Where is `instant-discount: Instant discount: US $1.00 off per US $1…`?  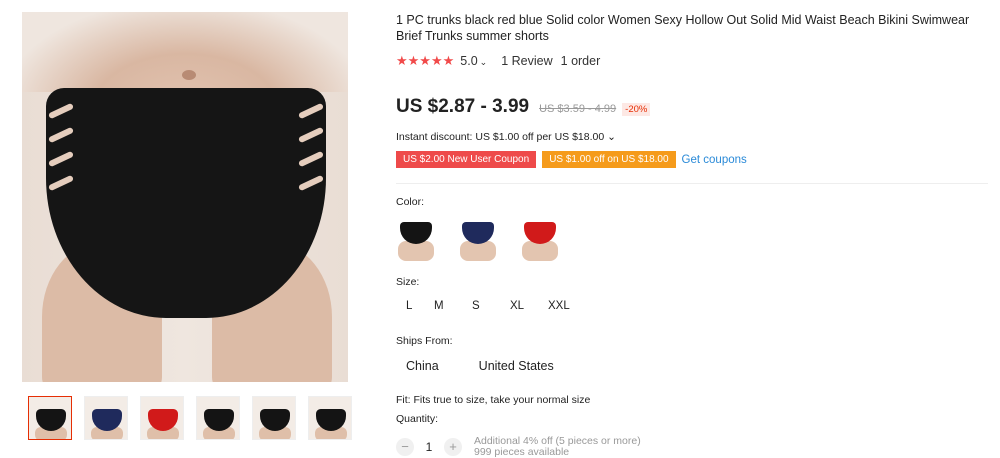
instant-discount: Instant discount: US $1.00 off per US $1… is located at coordinates (506, 137).